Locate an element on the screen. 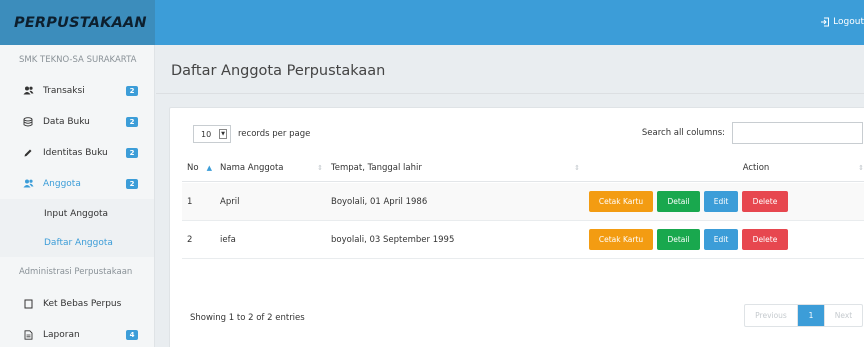 Image resolution: width=864 pixels, height=347 pixels. pencil-icon is located at coordinates (28, 153).